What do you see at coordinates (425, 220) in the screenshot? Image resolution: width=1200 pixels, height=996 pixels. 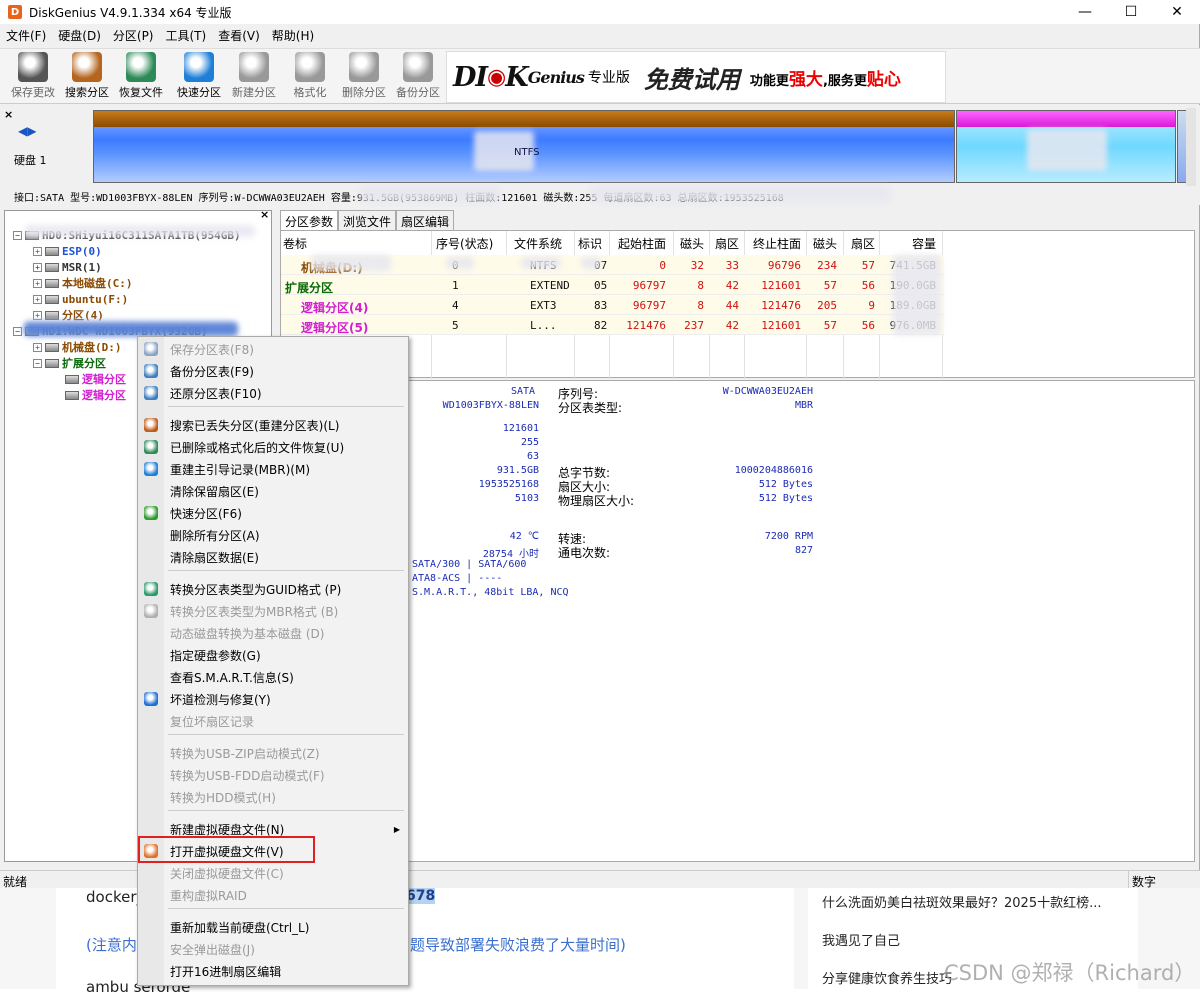 I see `tab-2: 扇区编辑` at bounding box center [425, 220].